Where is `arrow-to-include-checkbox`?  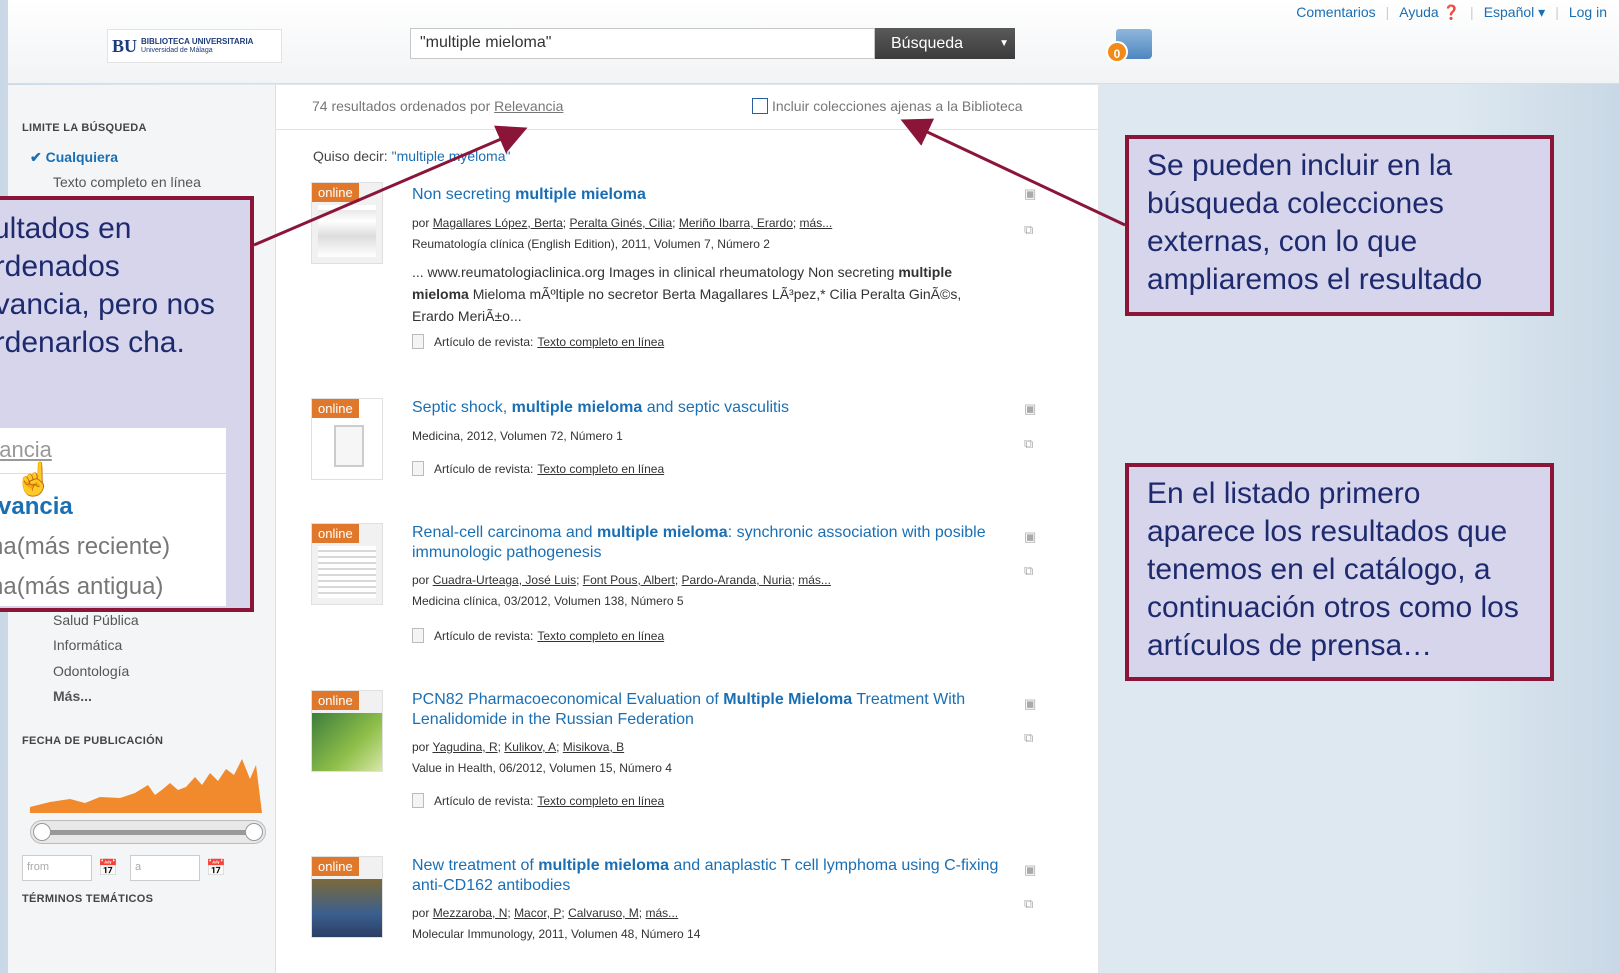 arrow-to-include-checkbox is located at coordinates (1013, 172).